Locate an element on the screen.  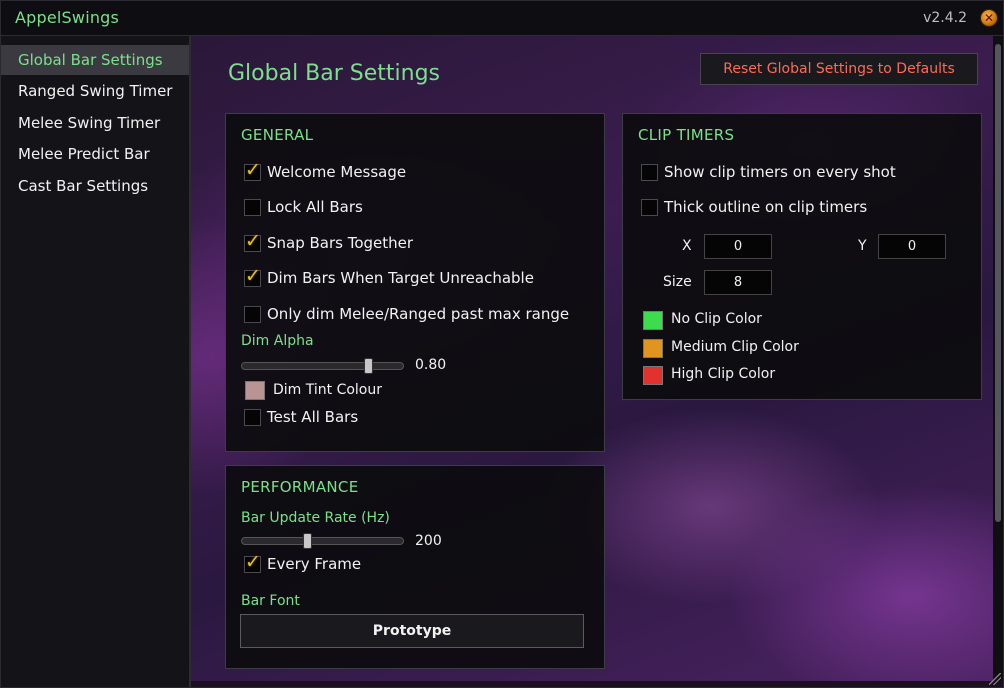
sidebar-item-melee-swing-timer: Melee Swing Timer is located at coordinates (95, 123).